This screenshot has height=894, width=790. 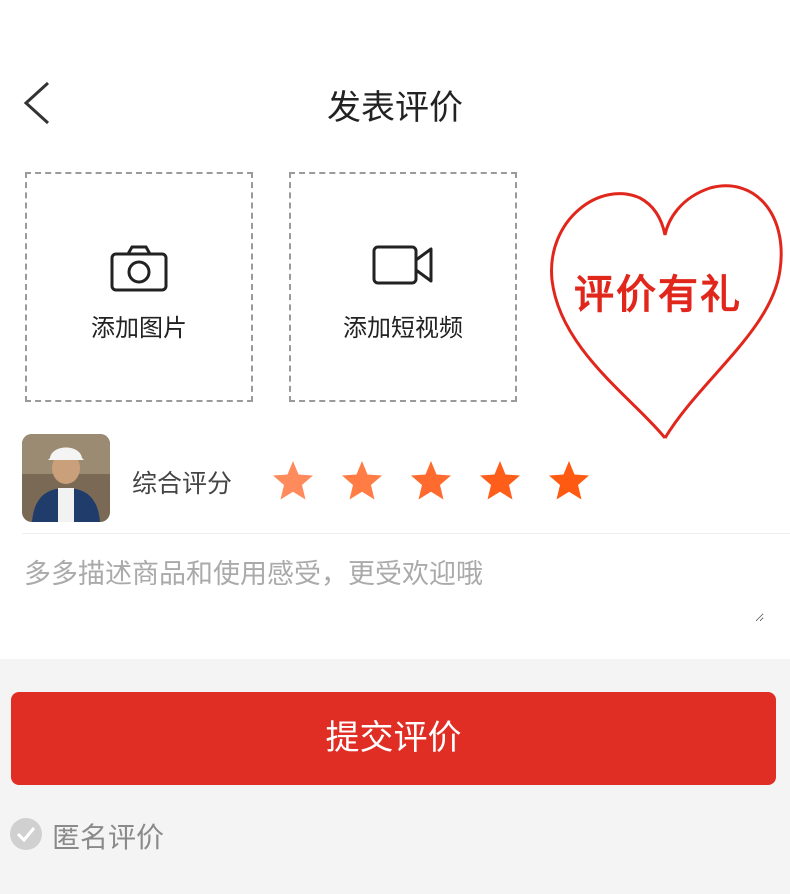 I want to click on submit-review-button: 提交评价, so click(x=393, y=738).